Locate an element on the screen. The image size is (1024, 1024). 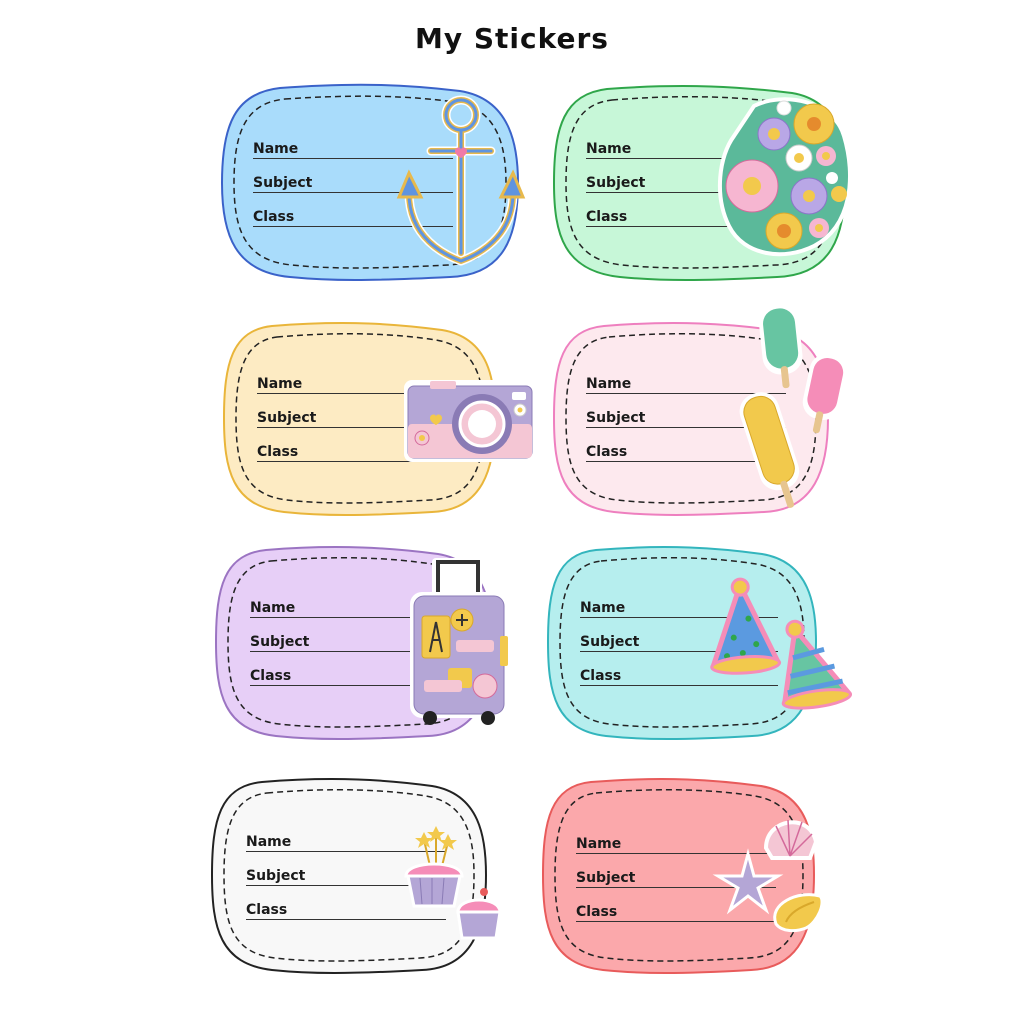
anchor-icon is located at coordinates (461, 180).